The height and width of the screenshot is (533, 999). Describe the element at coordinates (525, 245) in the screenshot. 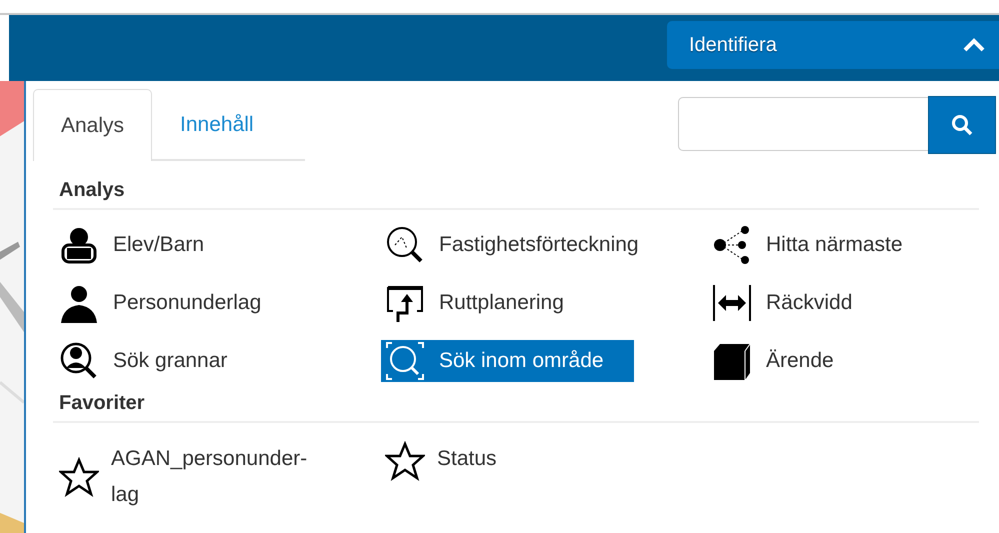

I see `tool-item: Fastighetsförteckning` at that location.